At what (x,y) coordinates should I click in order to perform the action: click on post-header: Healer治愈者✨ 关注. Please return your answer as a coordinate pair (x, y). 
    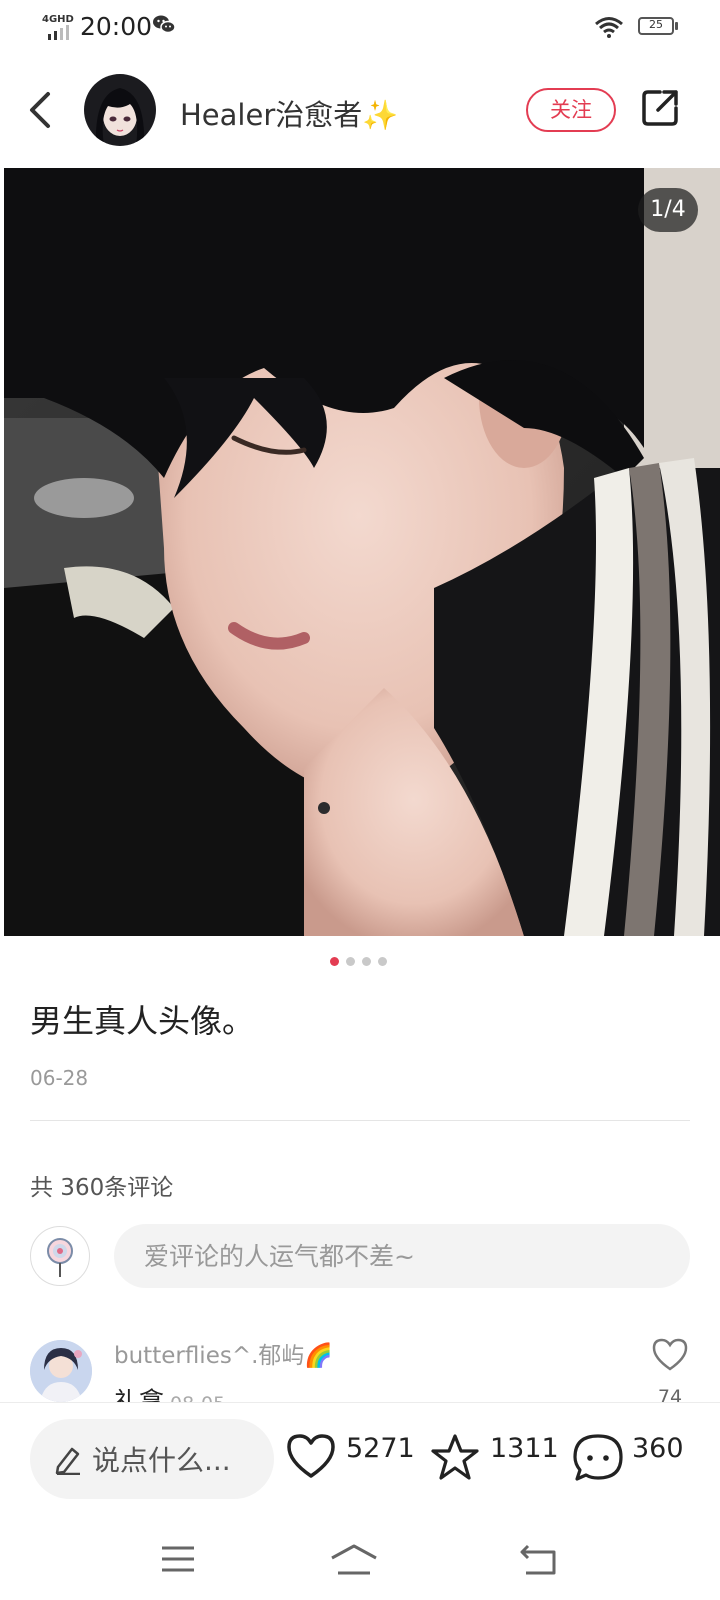
    Looking at the image, I should click on (360, 111).